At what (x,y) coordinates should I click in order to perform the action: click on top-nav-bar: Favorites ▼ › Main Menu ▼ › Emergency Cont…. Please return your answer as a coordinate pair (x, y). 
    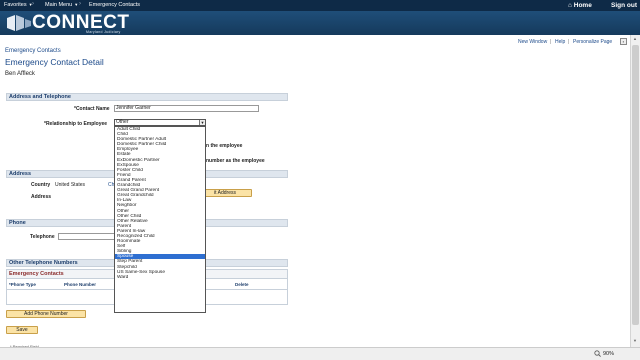
    Looking at the image, I should click on (320, 5).